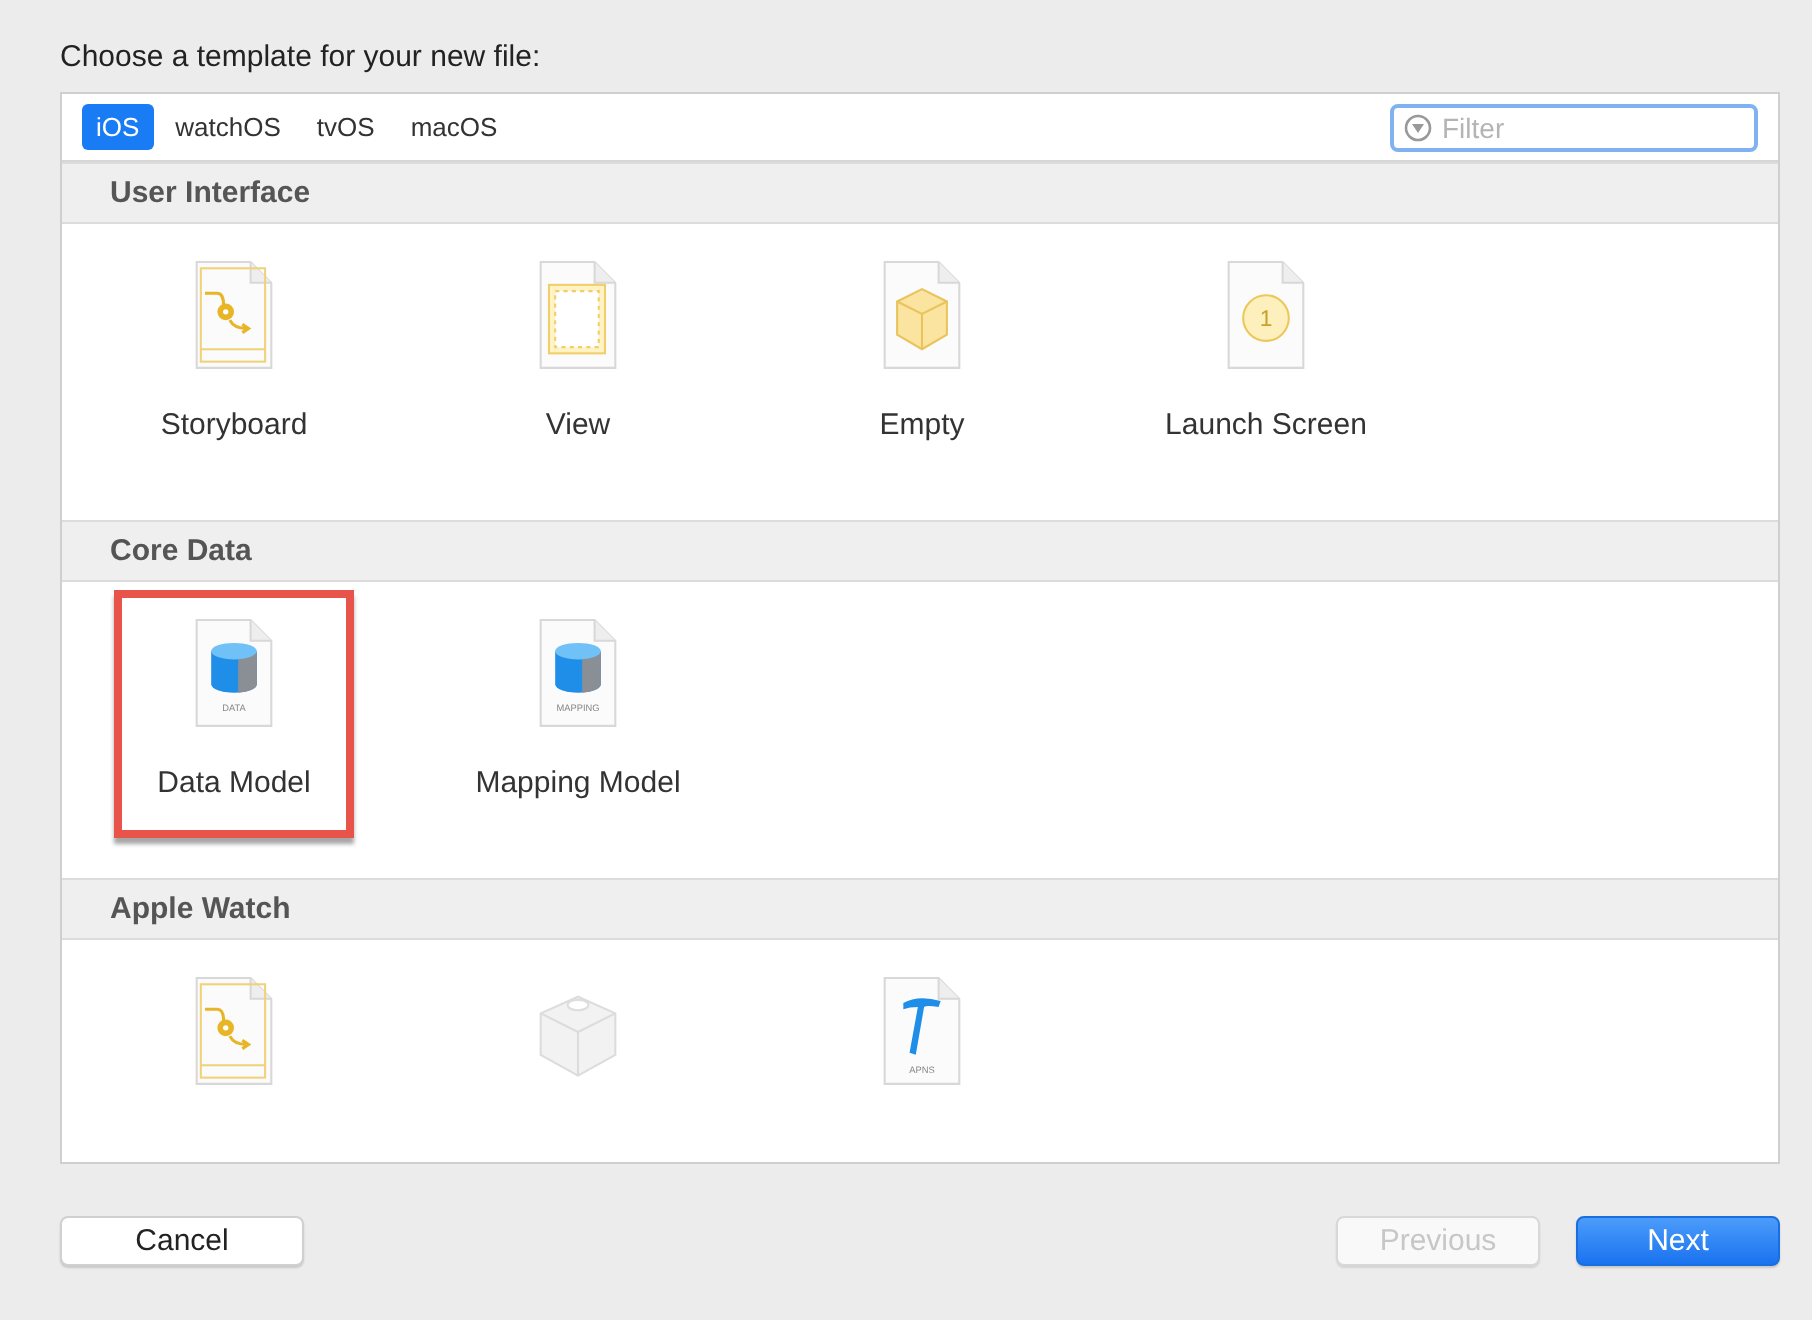 The image size is (1812, 1320). What do you see at coordinates (578, 425) in the screenshot?
I see `template-label: View` at bounding box center [578, 425].